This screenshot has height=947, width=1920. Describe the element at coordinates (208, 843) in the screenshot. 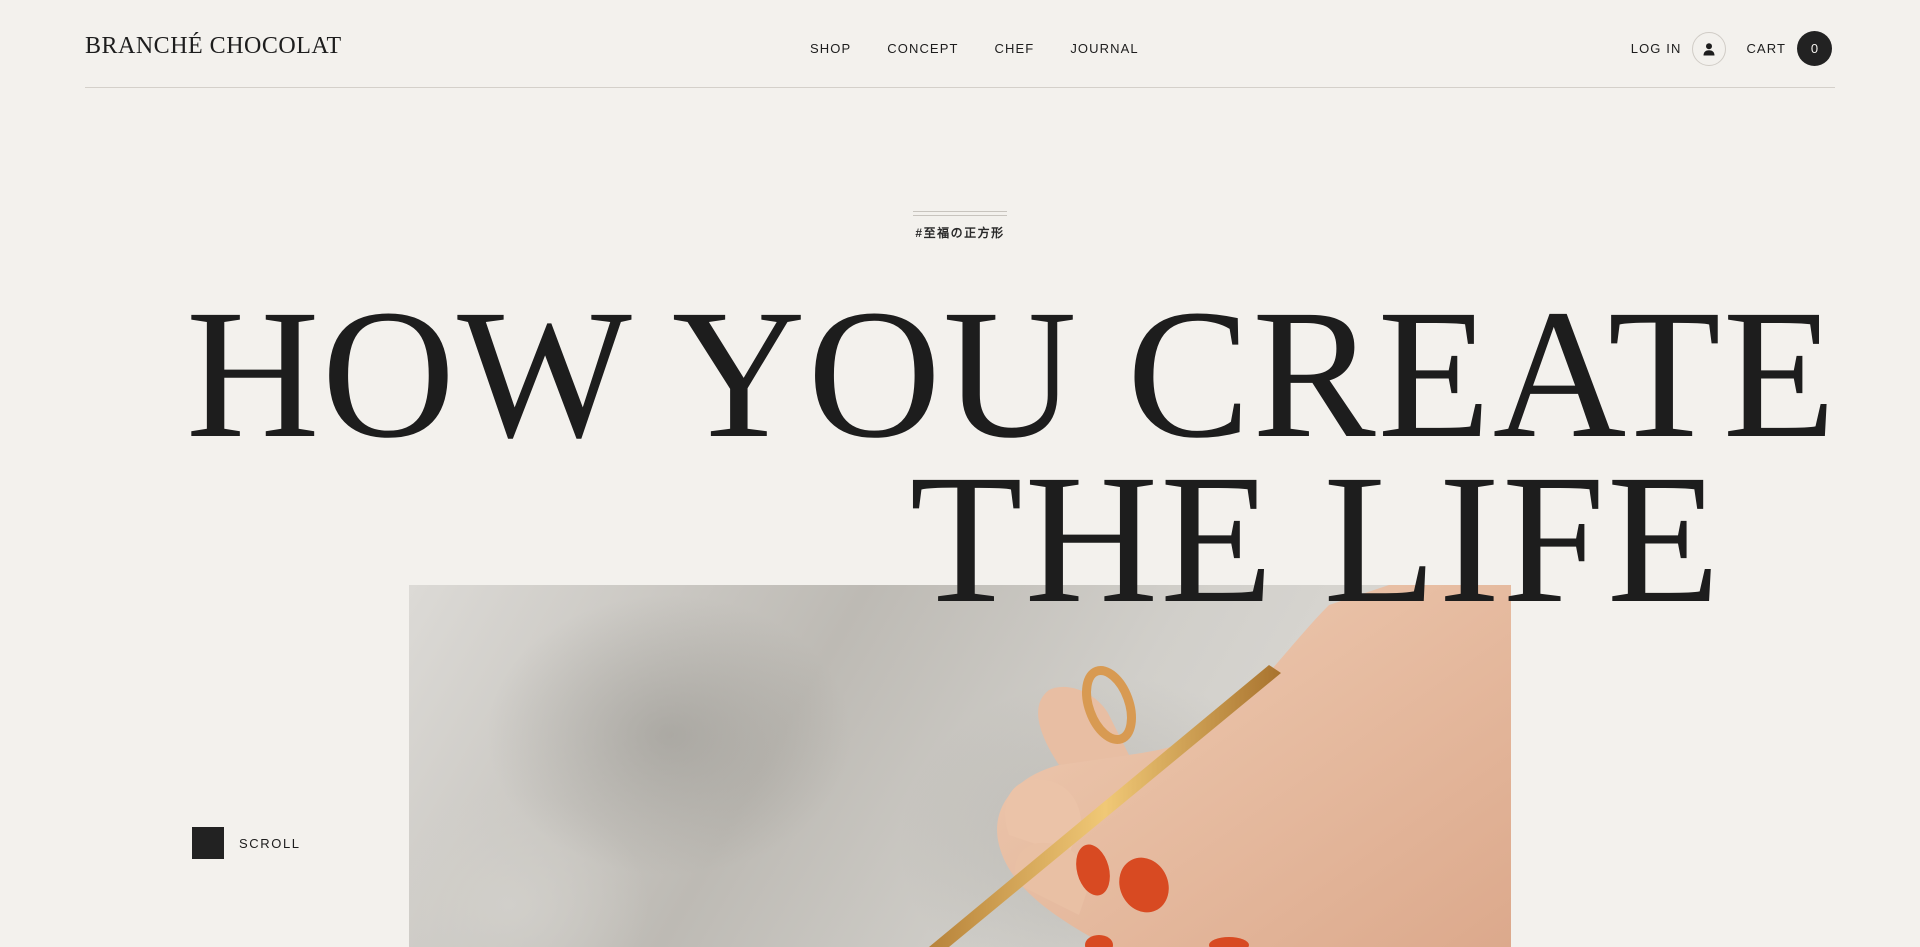

I see `scroll-square-icon` at that location.